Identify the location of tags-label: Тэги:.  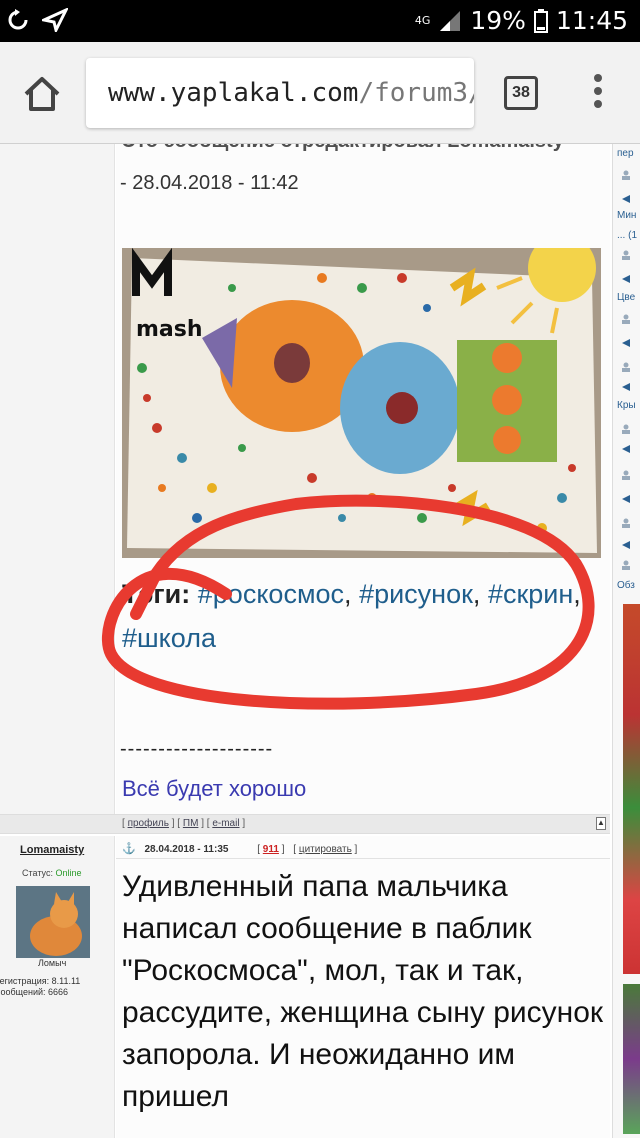
(156, 594).